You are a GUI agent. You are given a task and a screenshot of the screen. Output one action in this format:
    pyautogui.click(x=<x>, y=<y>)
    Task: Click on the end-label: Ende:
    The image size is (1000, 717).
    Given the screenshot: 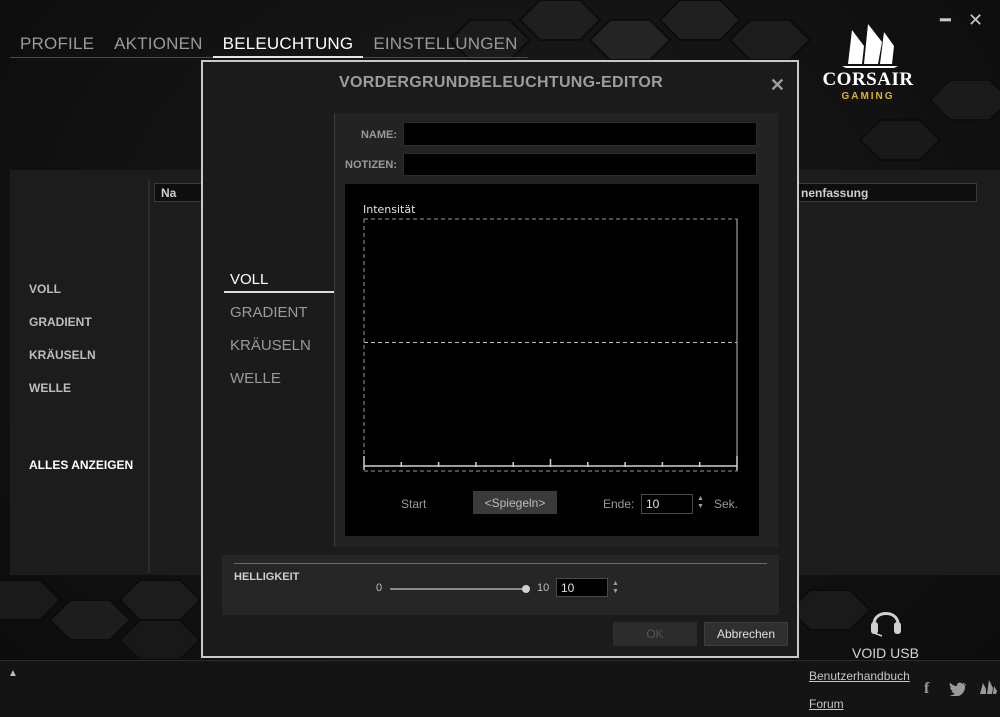 What is the action you would take?
    pyautogui.click(x=619, y=504)
    